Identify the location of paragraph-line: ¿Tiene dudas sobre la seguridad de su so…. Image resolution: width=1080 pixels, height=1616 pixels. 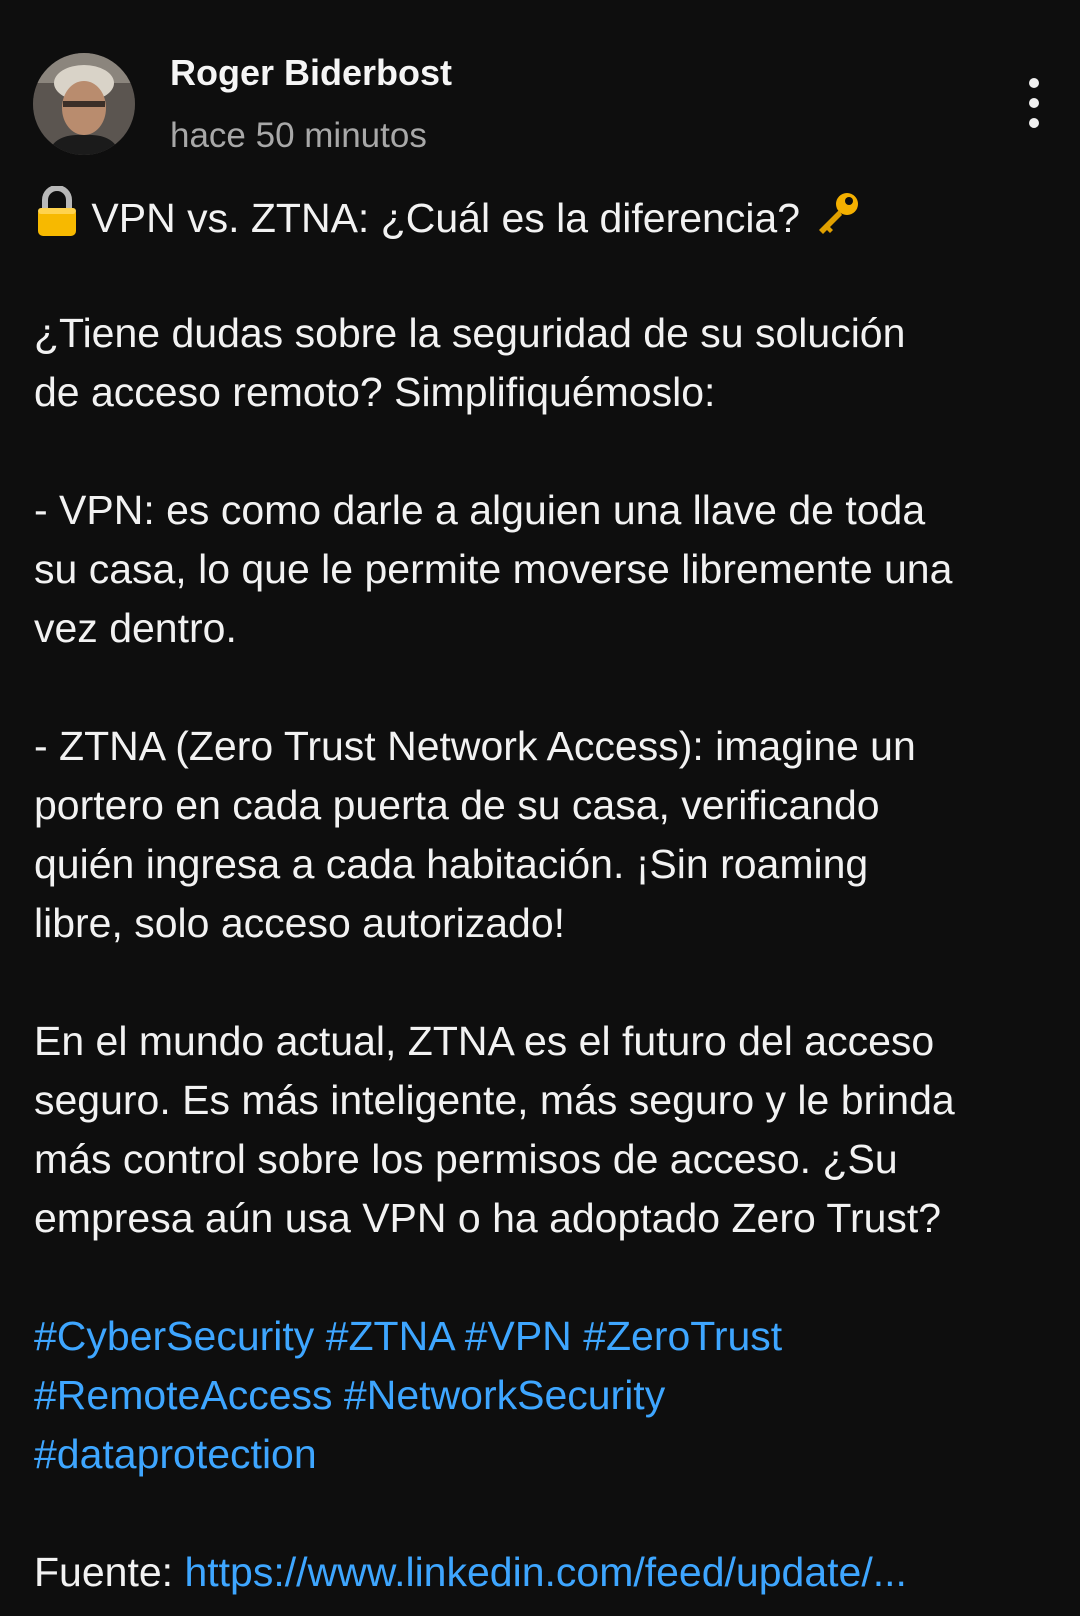
(470, 333).